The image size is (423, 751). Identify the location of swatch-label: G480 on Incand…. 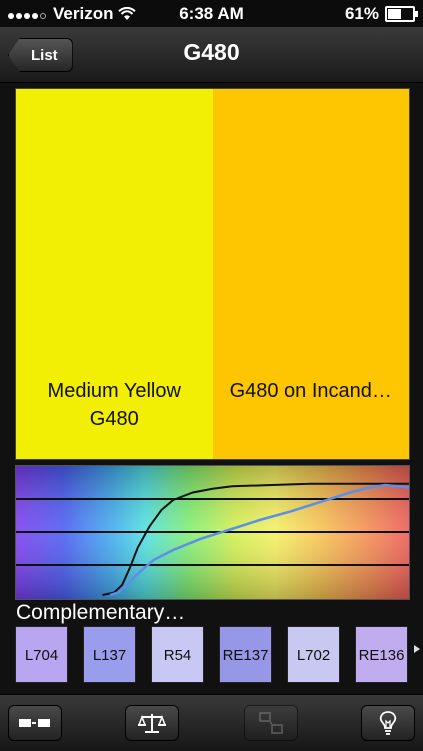
(311, 405).